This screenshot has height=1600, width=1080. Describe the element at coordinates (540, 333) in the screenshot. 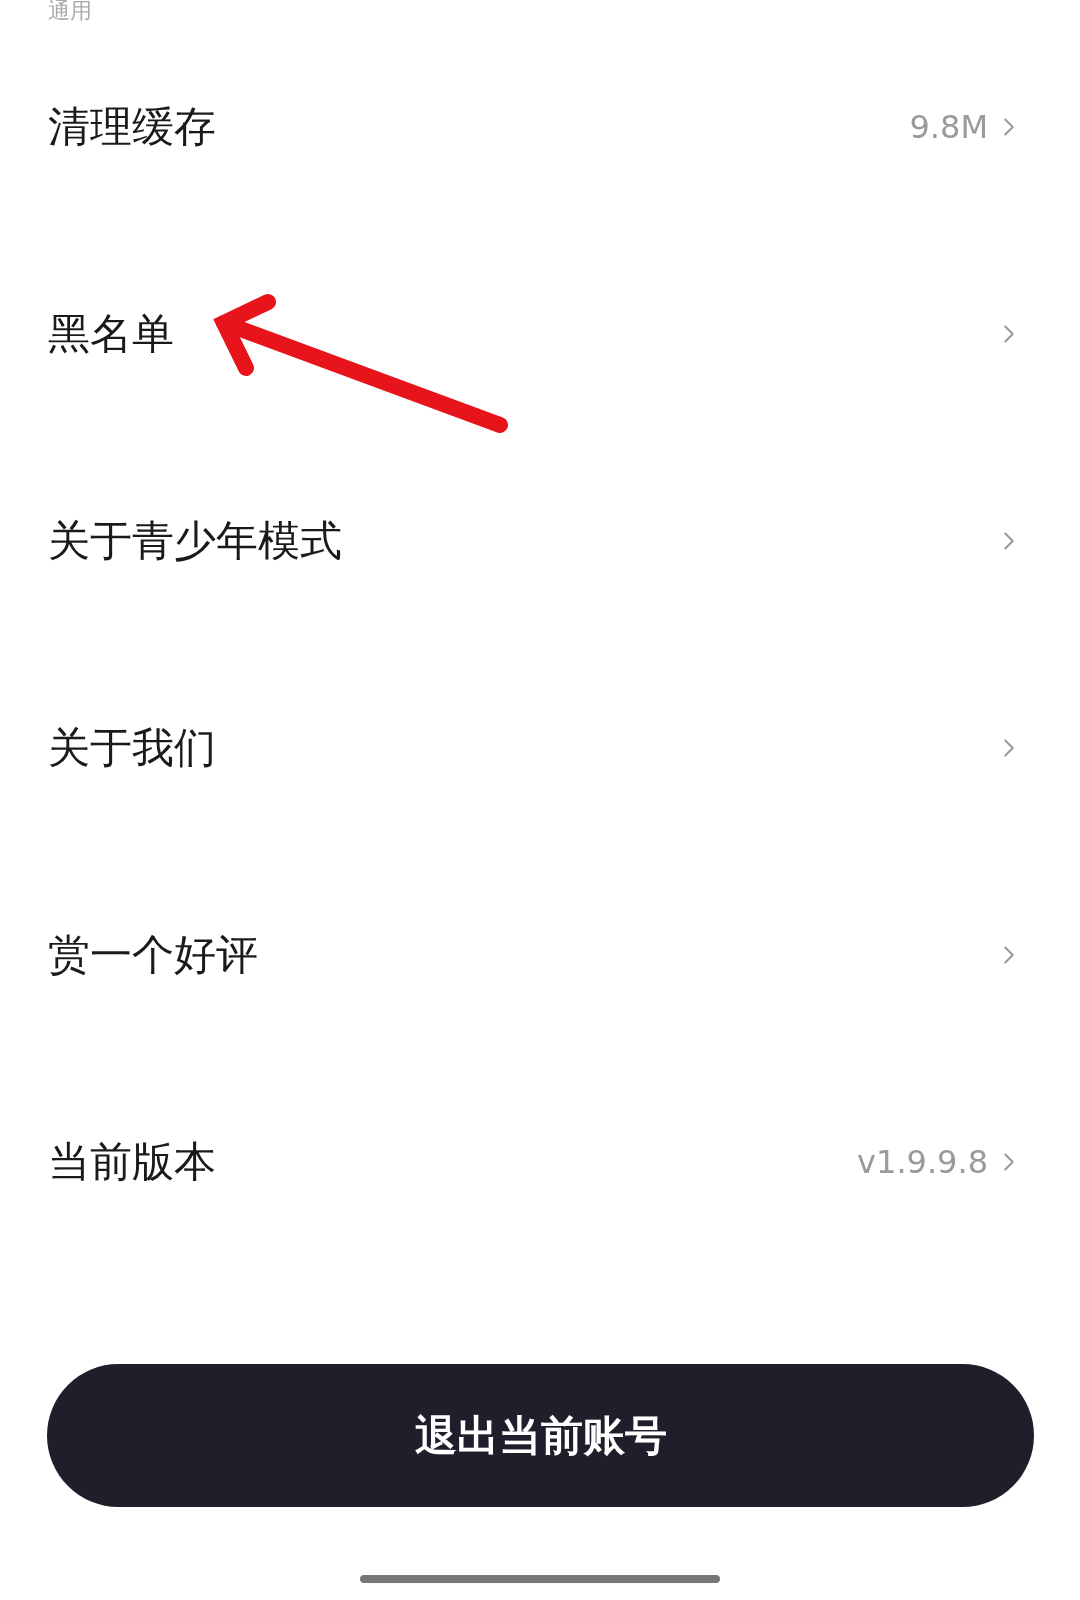

I see `settings-row: 黑名单` at that location.